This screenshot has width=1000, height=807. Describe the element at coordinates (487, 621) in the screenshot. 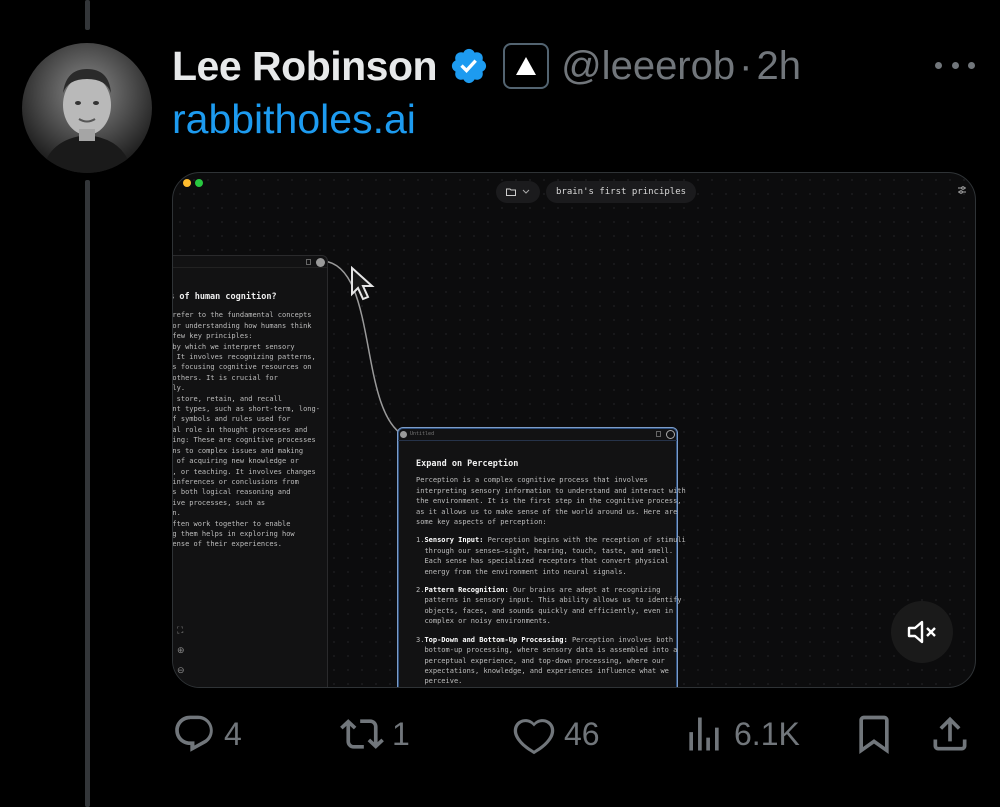

I see `list-item-line: complex or noisy environments.` at that location.